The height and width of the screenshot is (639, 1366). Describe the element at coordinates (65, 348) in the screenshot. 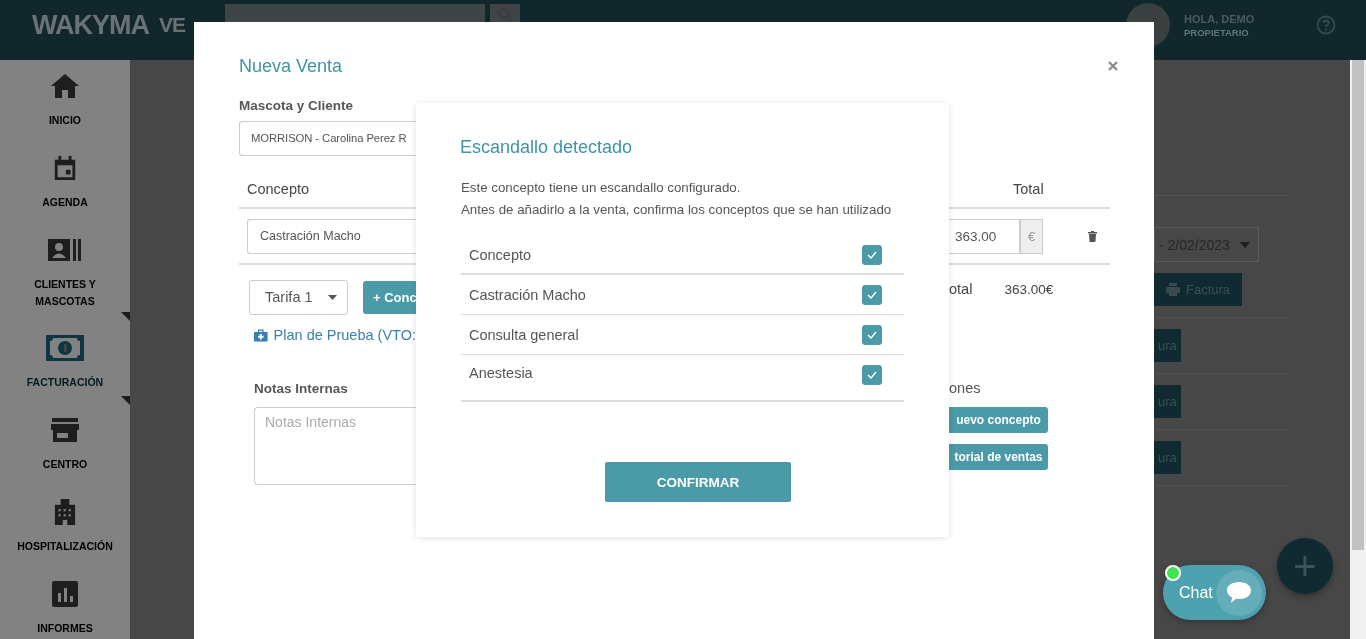

I see `banknote-icon` at that location.